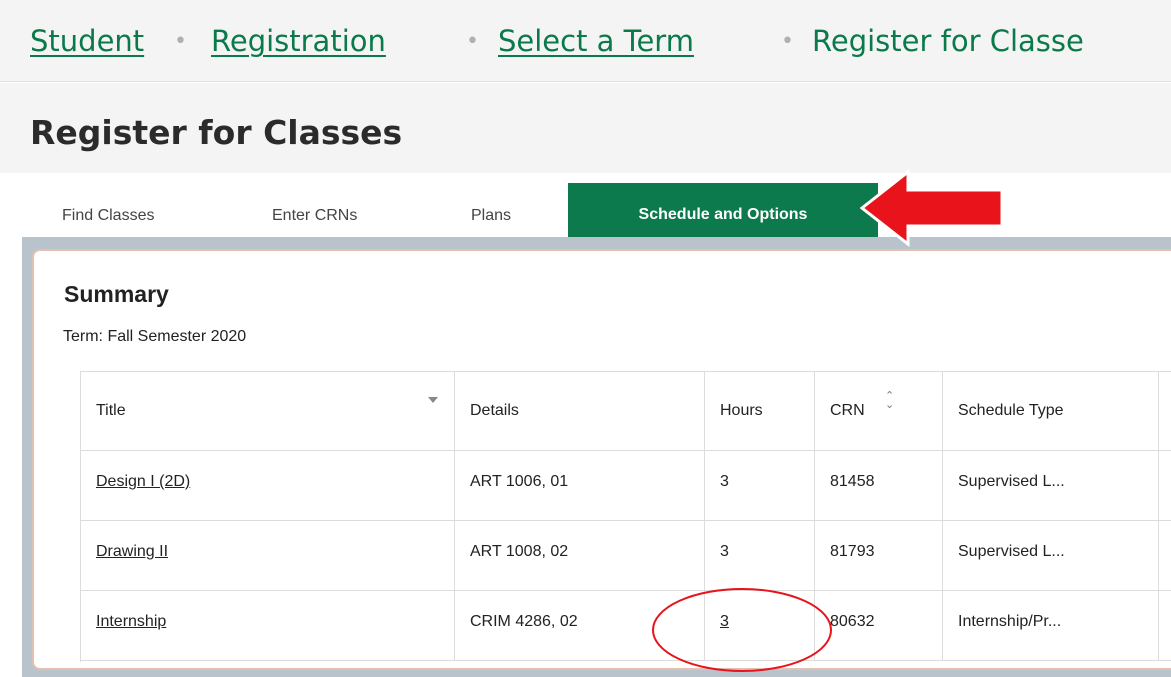 This screenshot has width=1171, height=677. Describe the element at coordinates (433, 400) in the screenshot. I see `caret-down-icon` at that location.